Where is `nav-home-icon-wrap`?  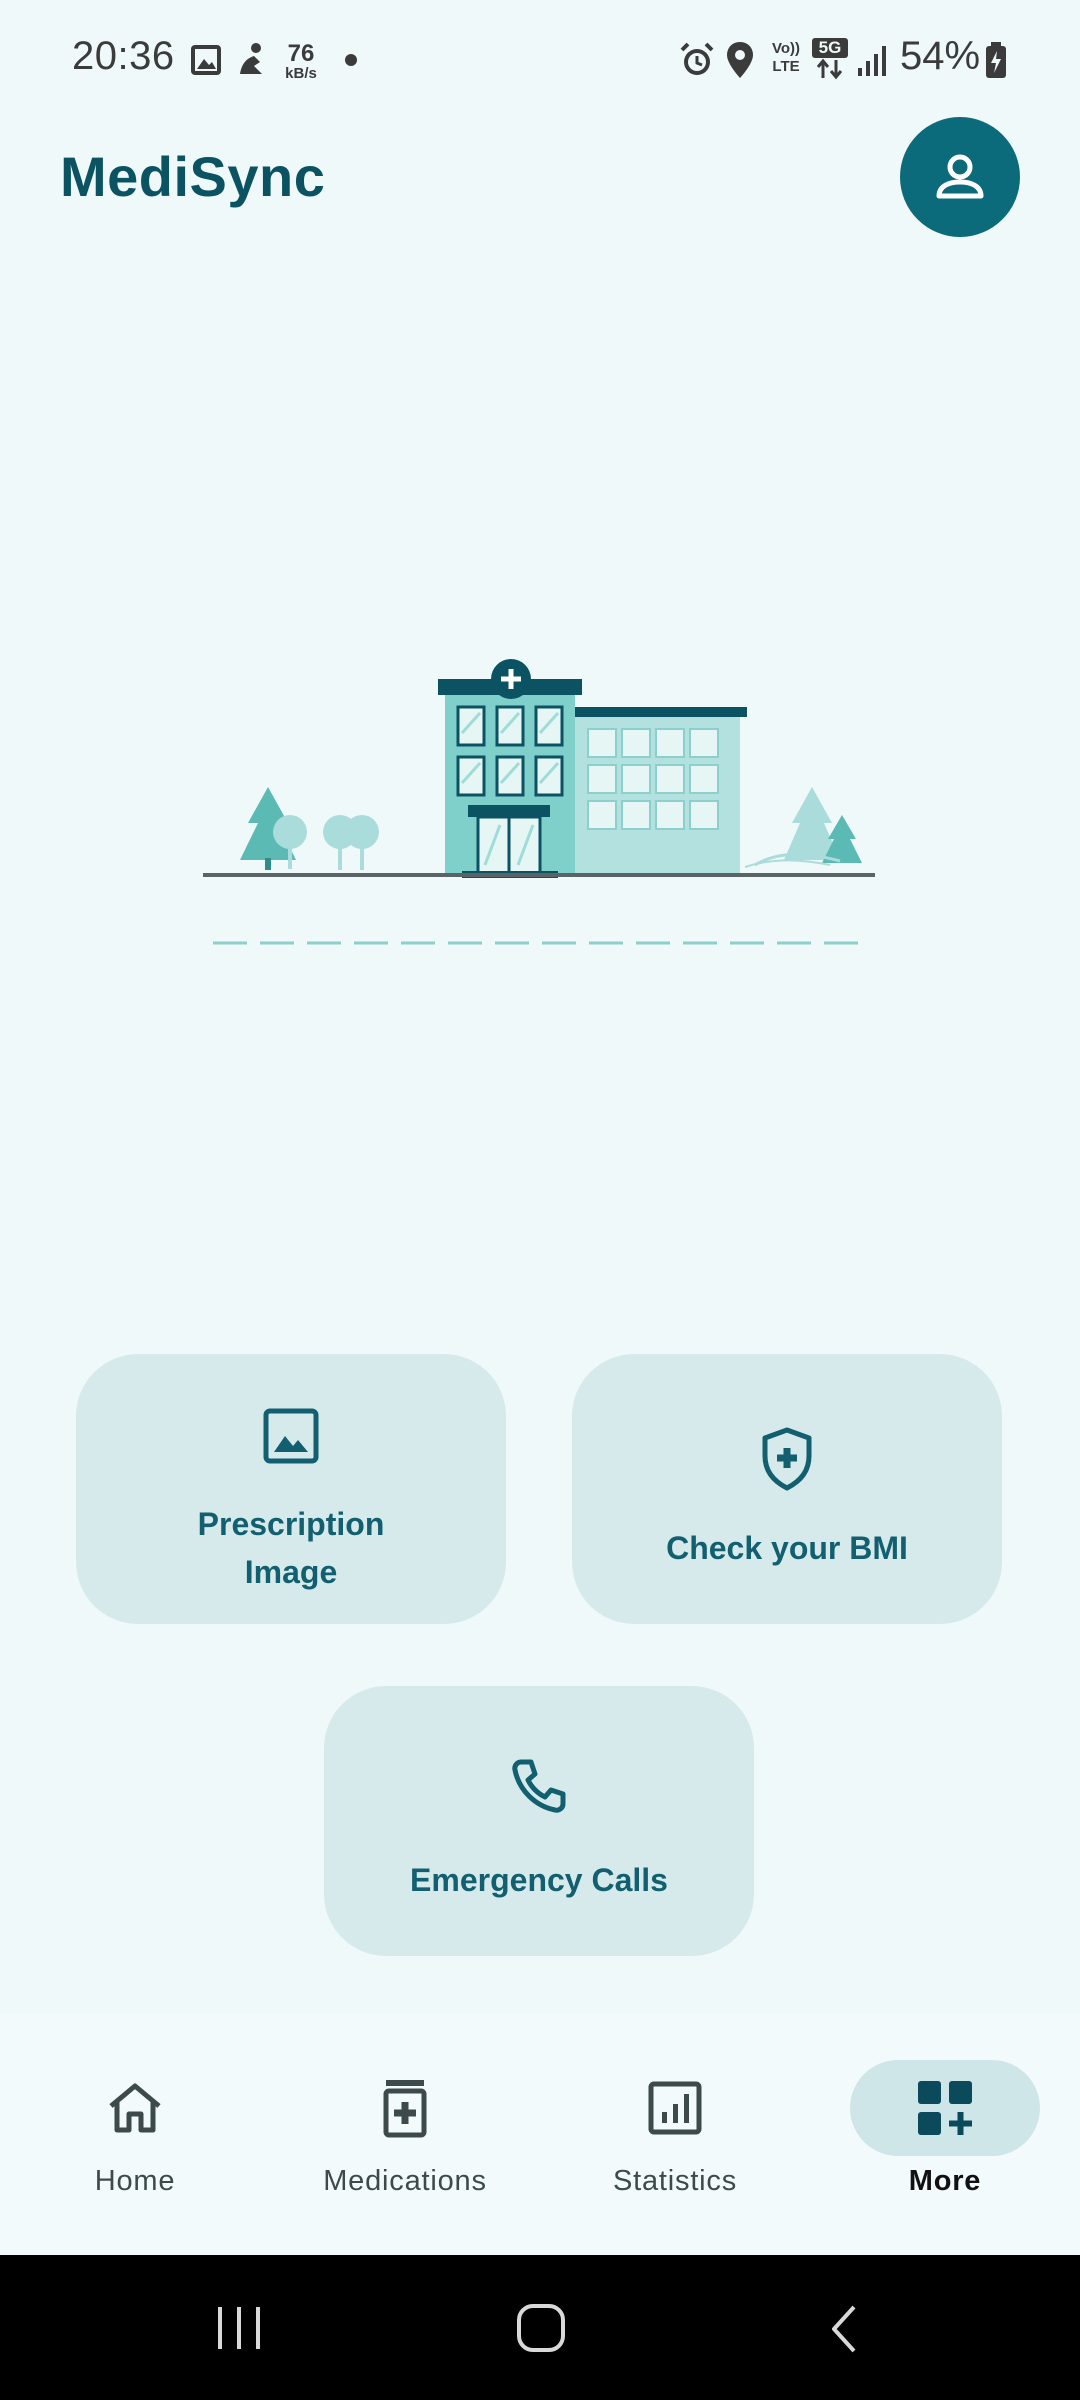
nav-home-icon-wrap is located at coordinates (135, 2108).